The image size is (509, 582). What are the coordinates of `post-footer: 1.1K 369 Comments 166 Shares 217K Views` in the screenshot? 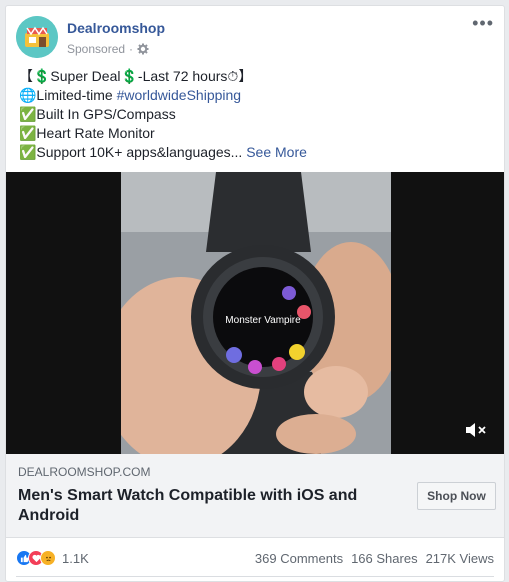 It's located at (255, 558).